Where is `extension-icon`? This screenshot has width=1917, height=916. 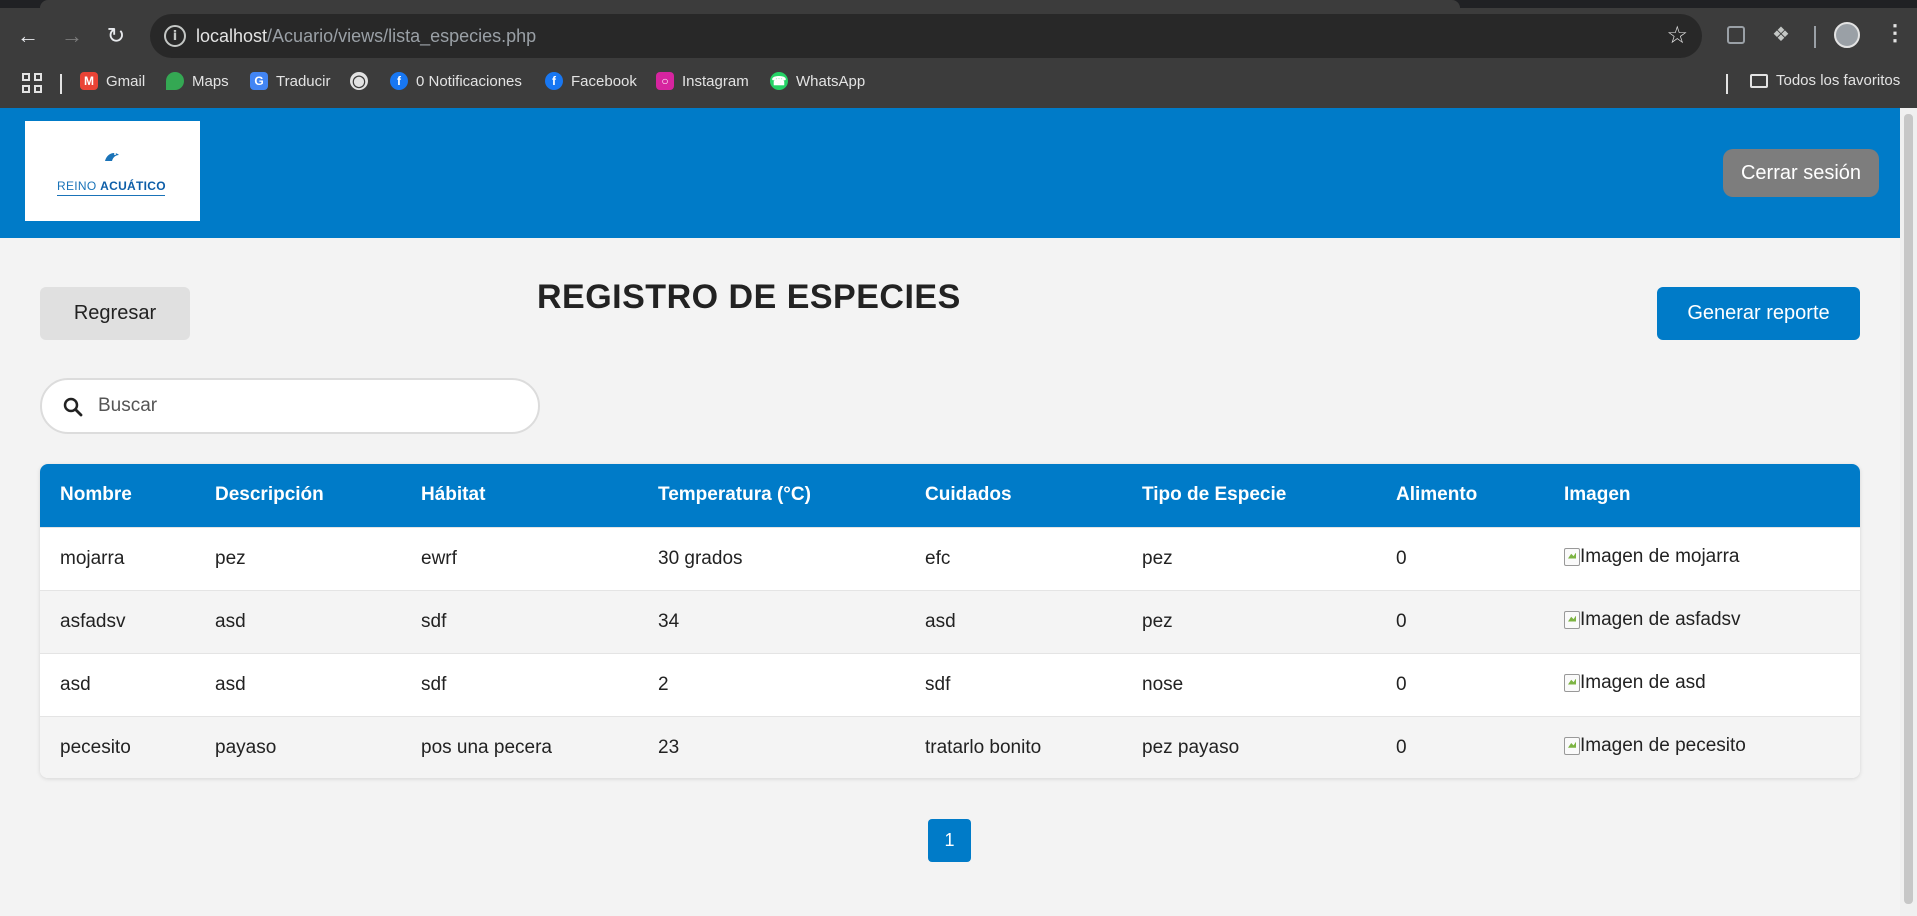 extension-icon is located at coordinates (1736, 35).